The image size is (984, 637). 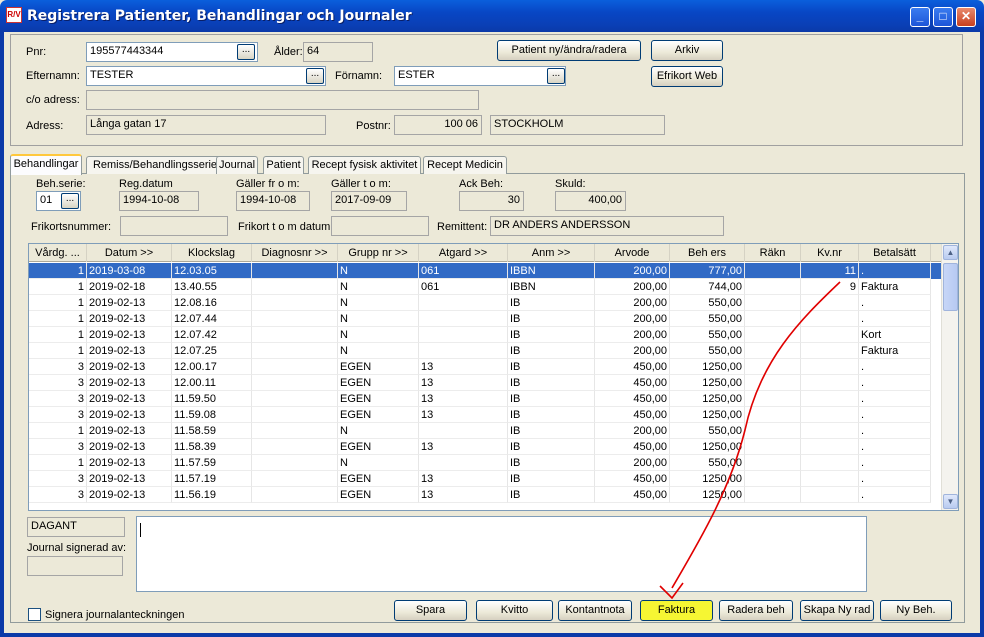 What do you see at coordinates (462, 227) in the screenshot?
I see `remittent-label: Remittent:` at bounding box center [462, 227].